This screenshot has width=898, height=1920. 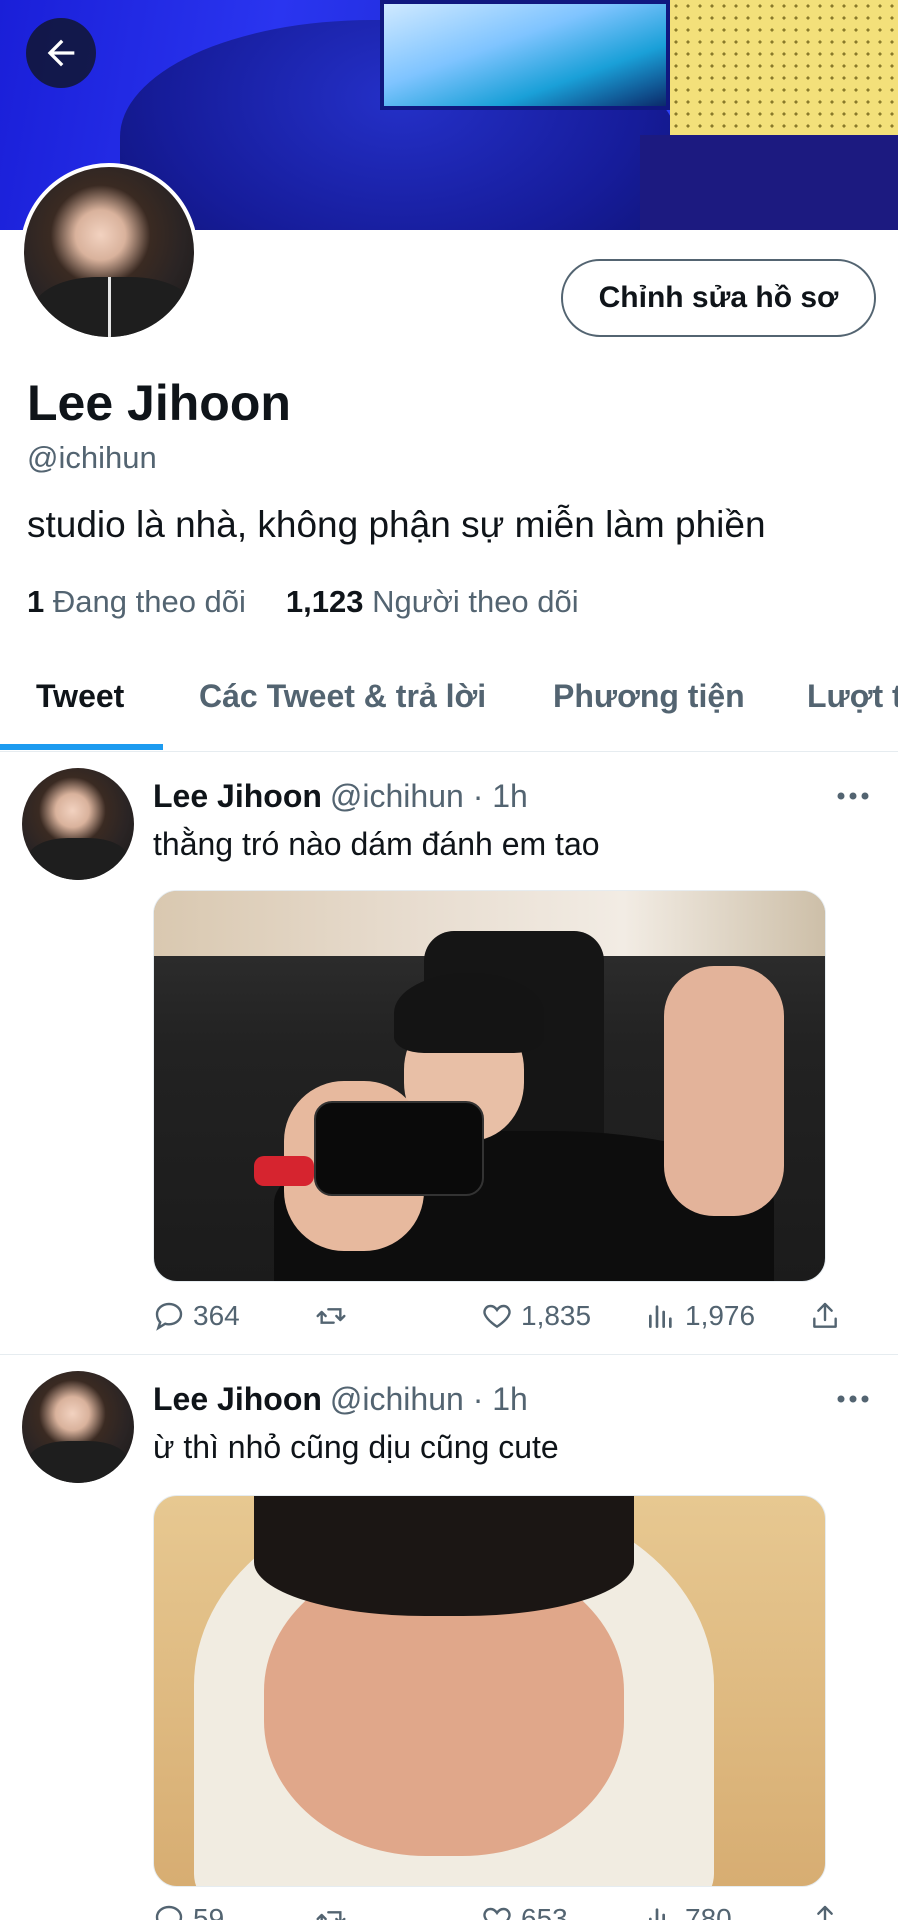 I want to click on views-button: 1,976, so click(x=700, y=1316).